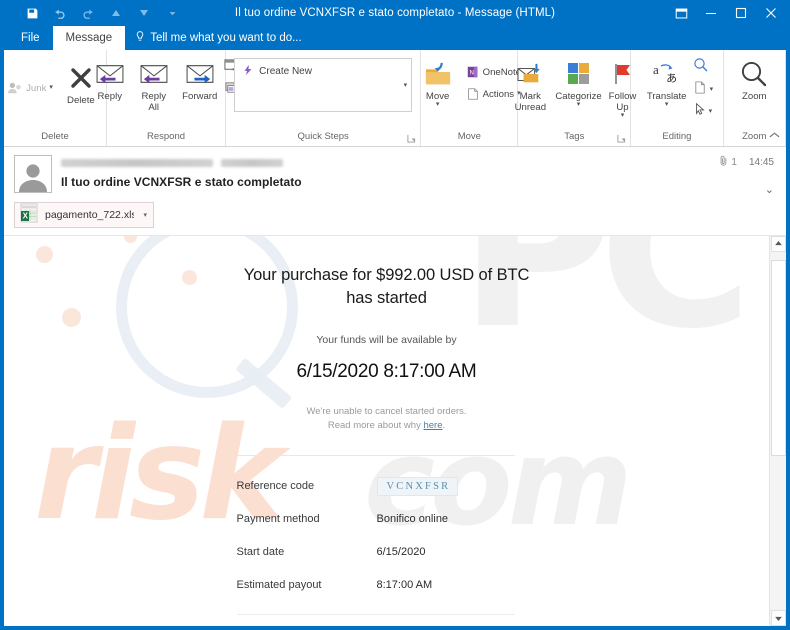 This screenshot has height=630, width=790. Describe the element at coordinates (116, 13) in the screenshot. I see `previous-item-icon` at that location.